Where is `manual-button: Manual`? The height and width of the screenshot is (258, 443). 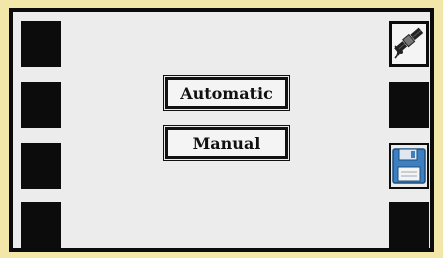 manual-button: Manual is located at coordinates (226, 143).